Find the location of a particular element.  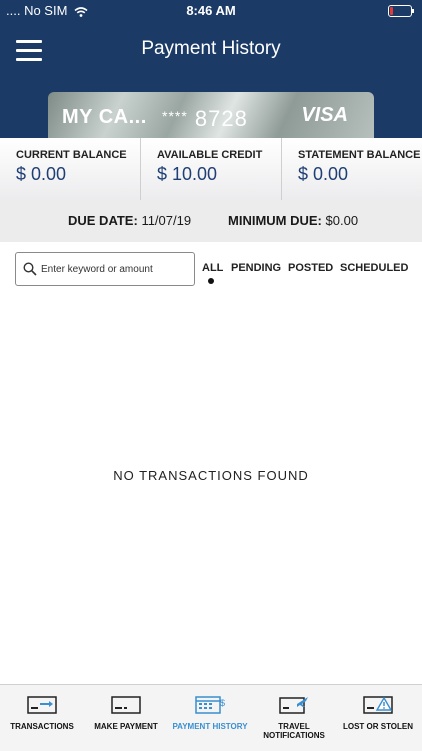

due-date-label: DUE DATE: is located at coordinates (103, 220).